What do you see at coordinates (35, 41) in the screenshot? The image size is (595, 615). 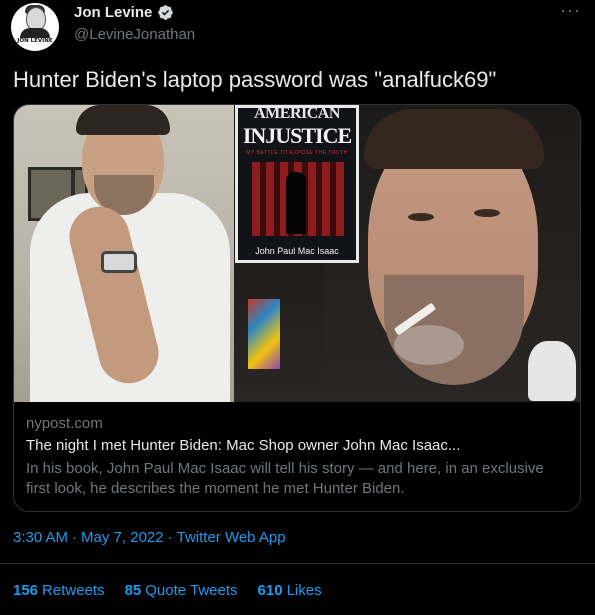 I see `avatar-logo-text: JON LEVINE` at bounding box center [35, 41].